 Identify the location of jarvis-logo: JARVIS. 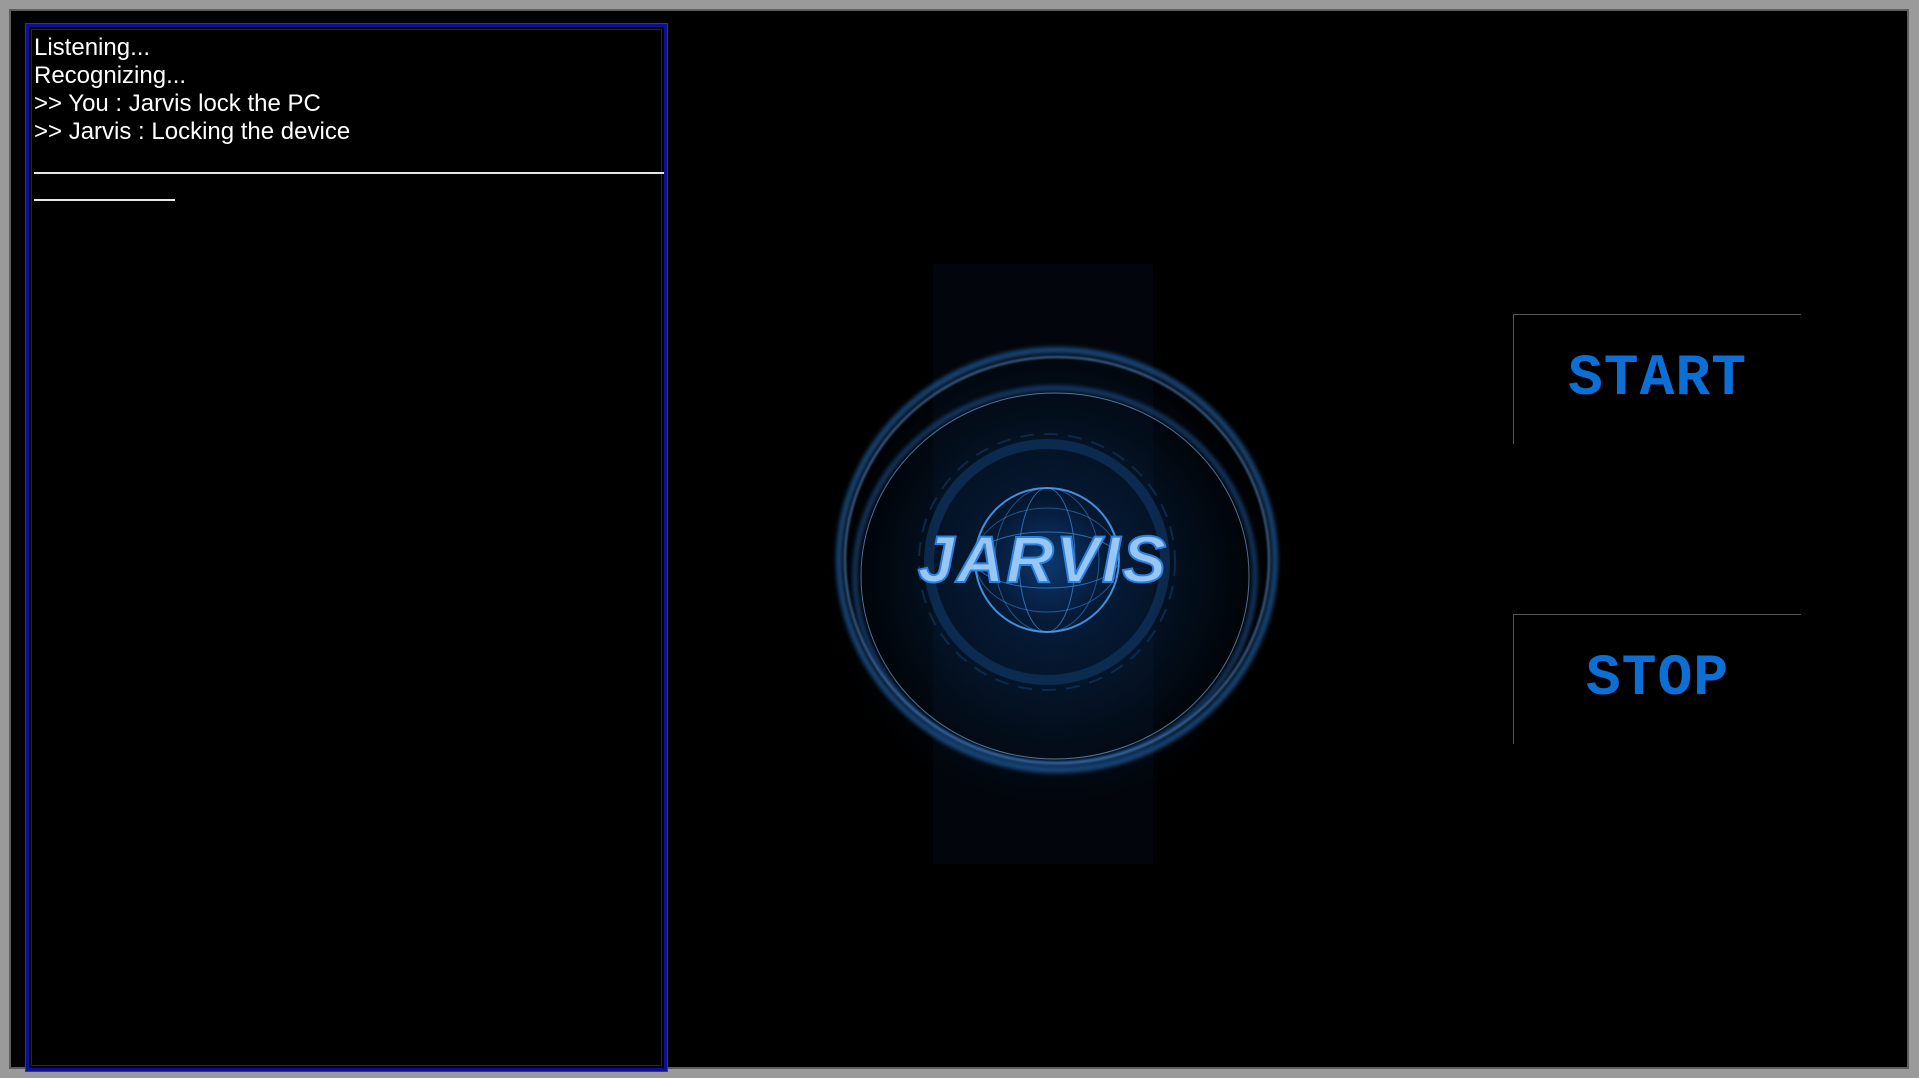
(1043, 564).